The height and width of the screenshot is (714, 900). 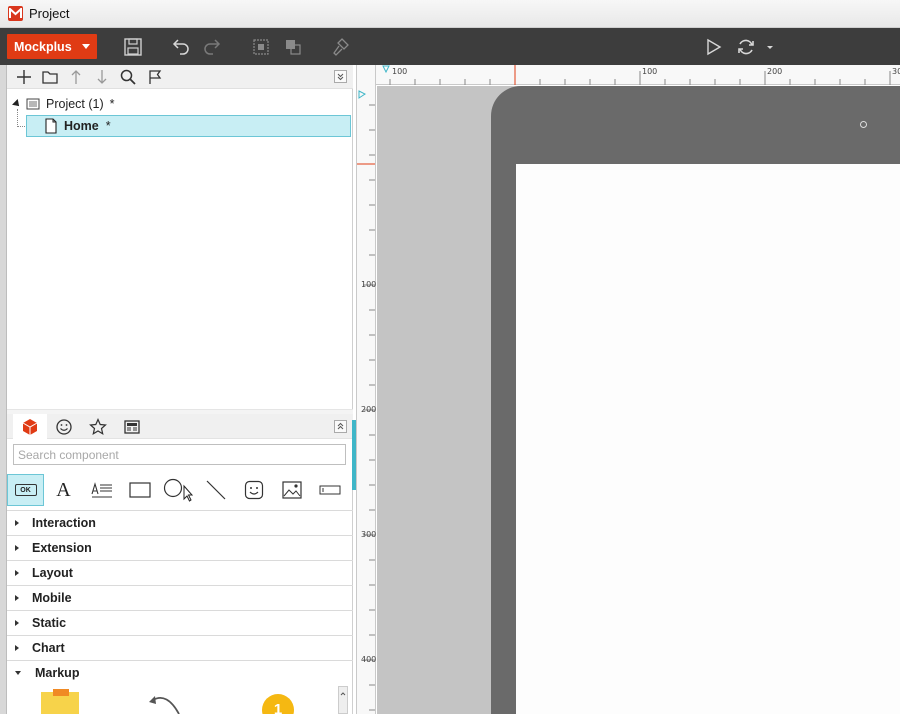 What do you see at coordinates (180, 572) in the screenshot?
I see `category-layout: Layout` at bounding box center [180, 572].